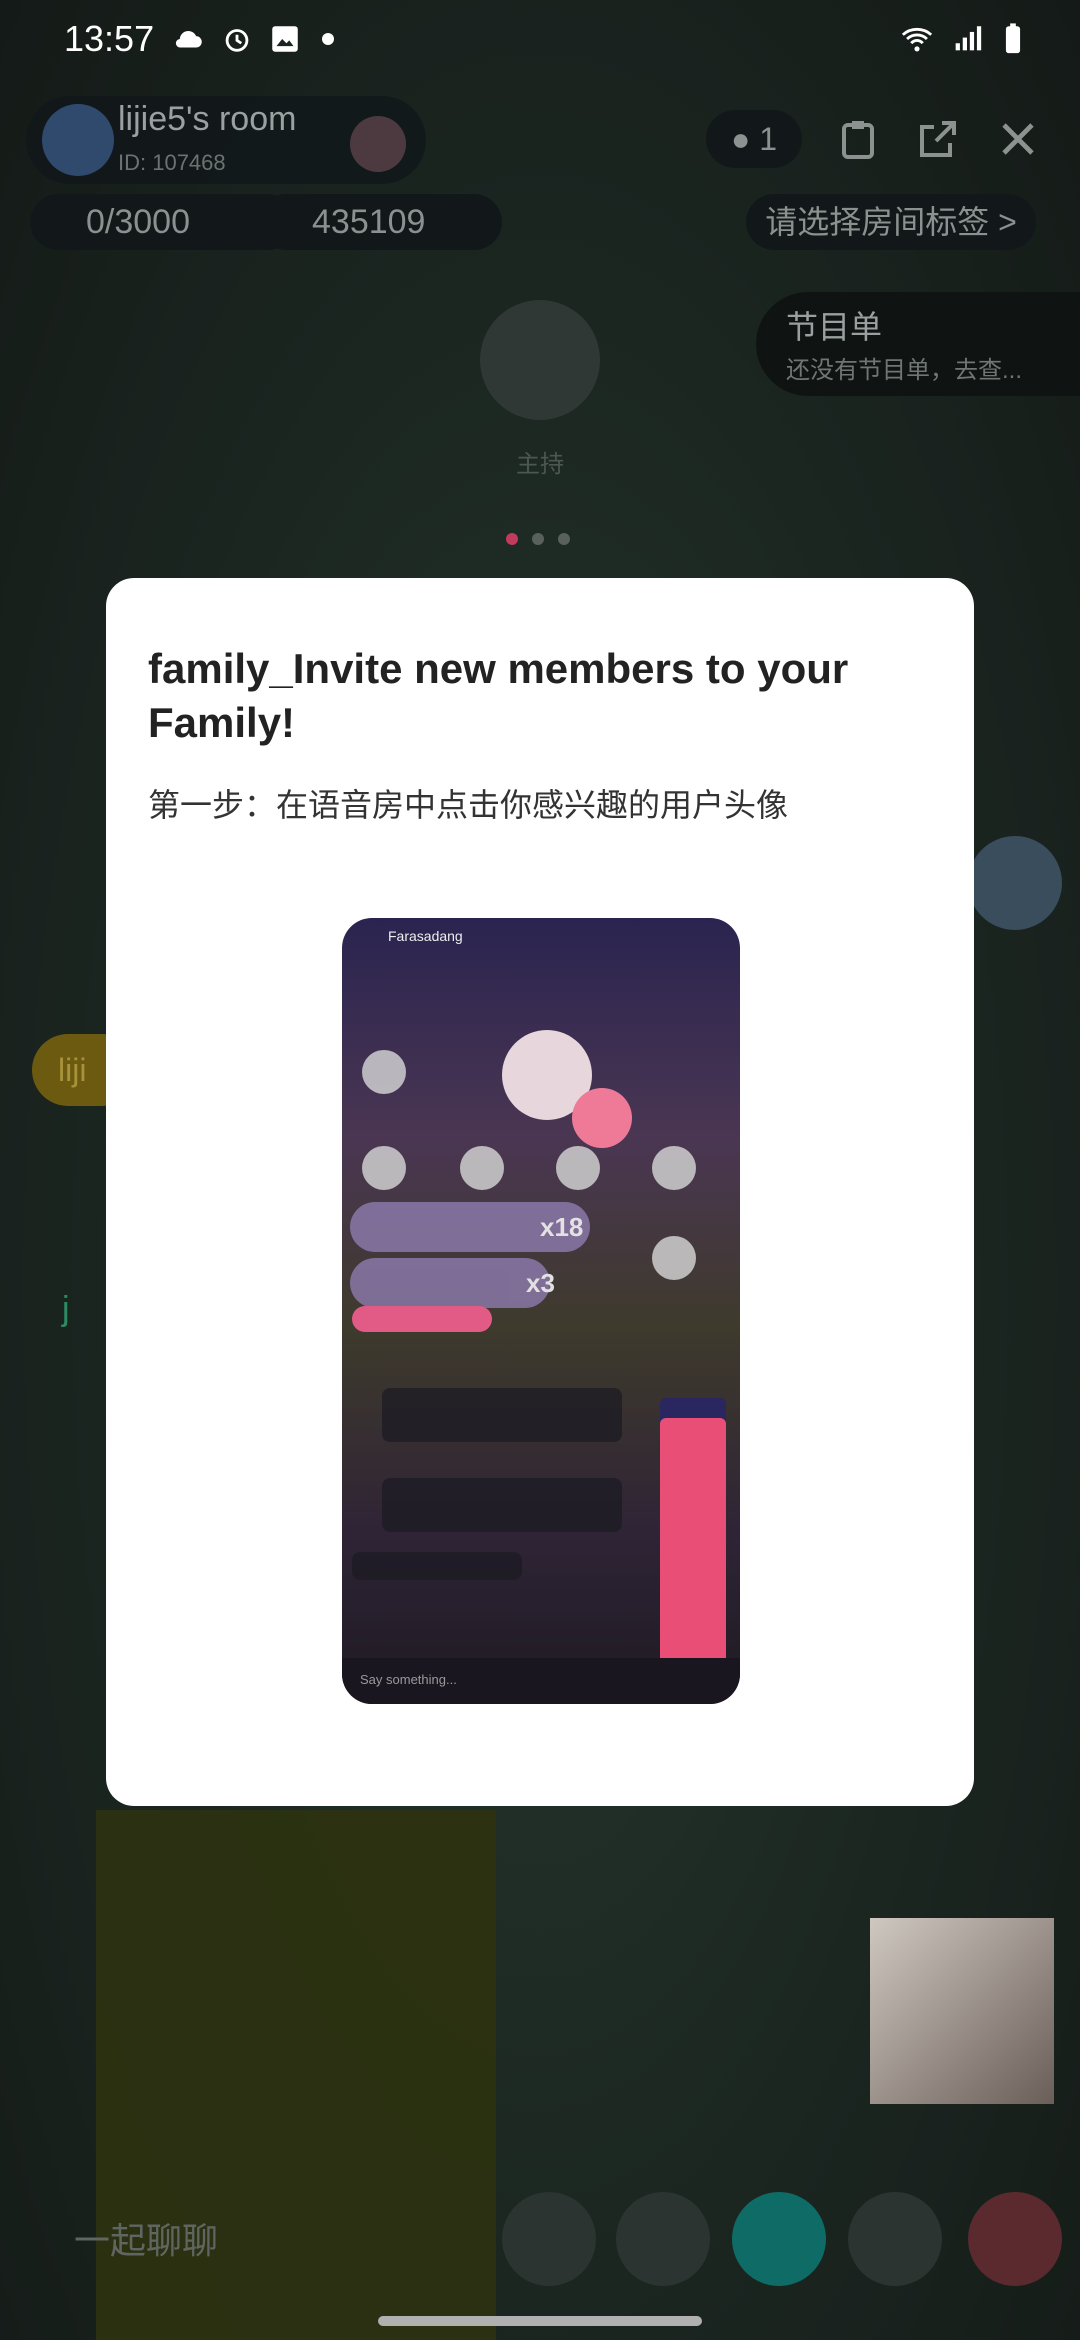 This screenshot has width=1080, height=2340. Describe the element at coordinates (172, 162) in the screenshot. I see `room-id: ID: 107468` at that location.